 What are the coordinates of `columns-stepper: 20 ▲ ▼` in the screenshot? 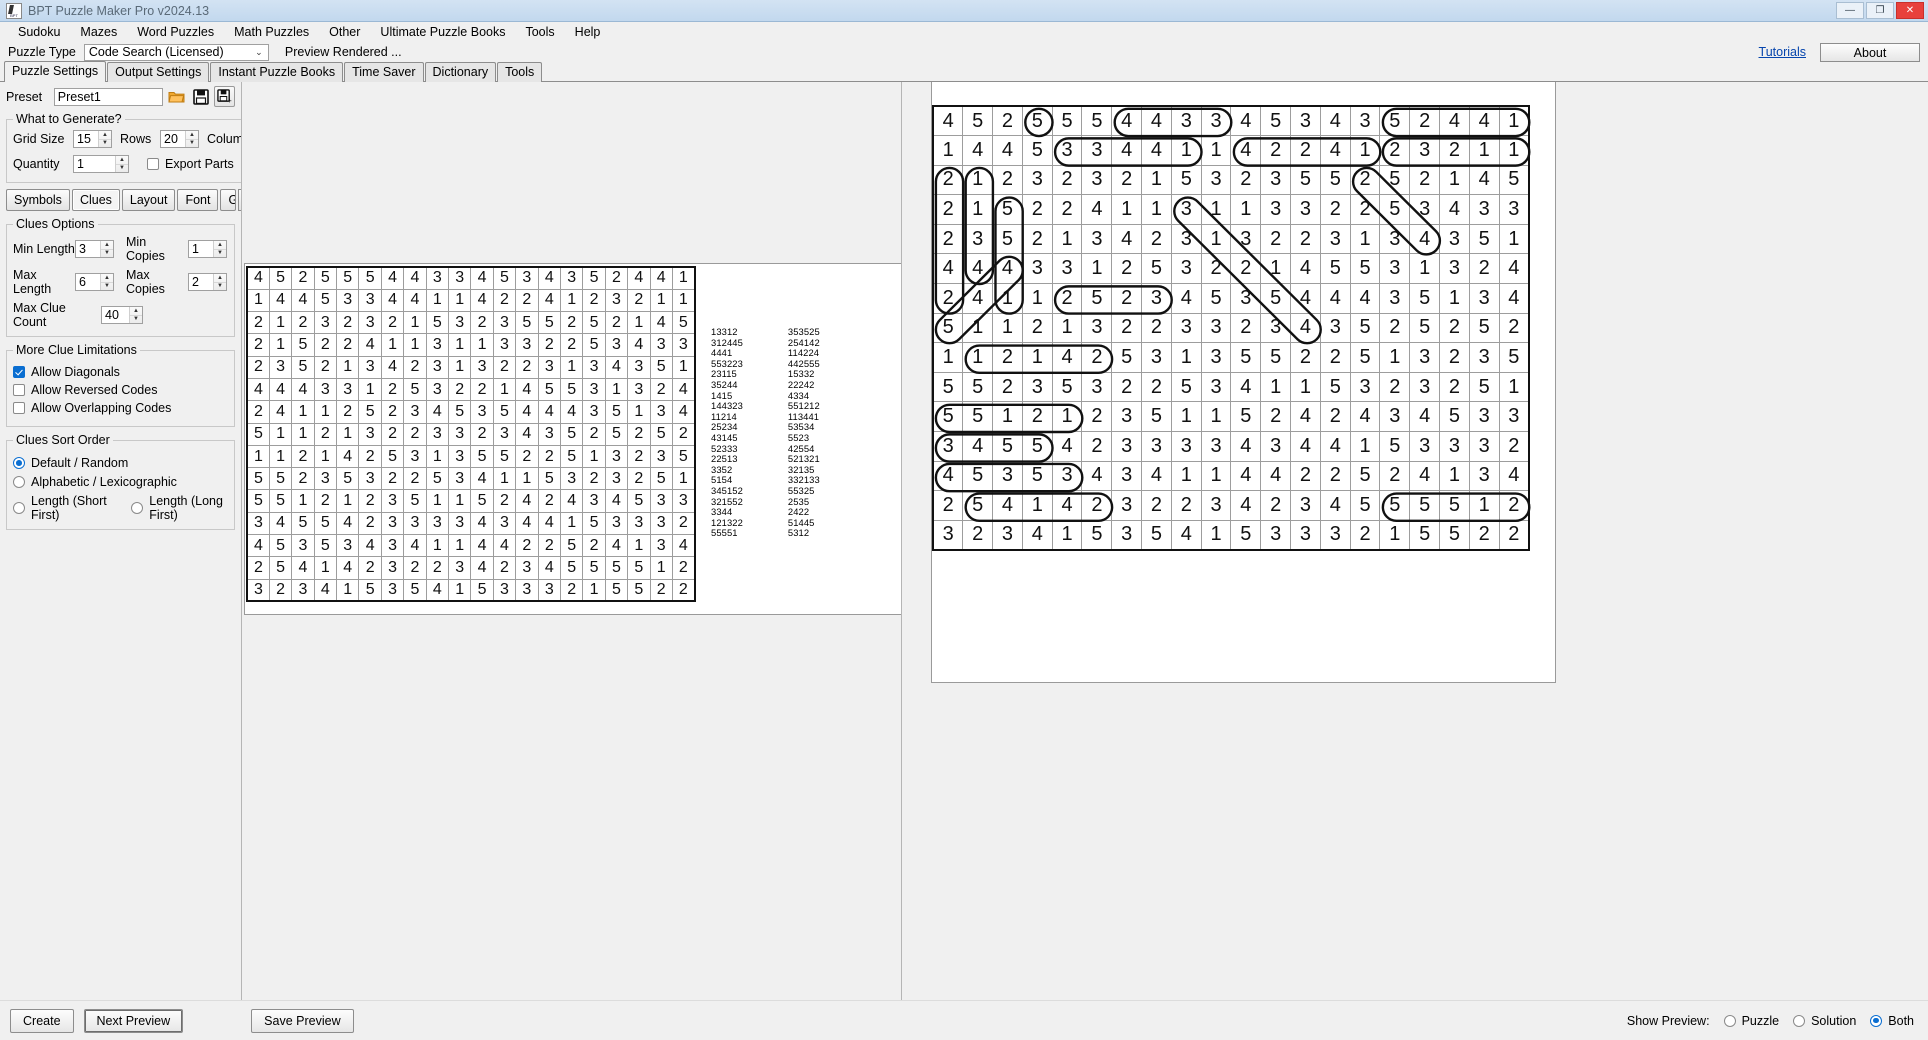 It's located at (179, 139).